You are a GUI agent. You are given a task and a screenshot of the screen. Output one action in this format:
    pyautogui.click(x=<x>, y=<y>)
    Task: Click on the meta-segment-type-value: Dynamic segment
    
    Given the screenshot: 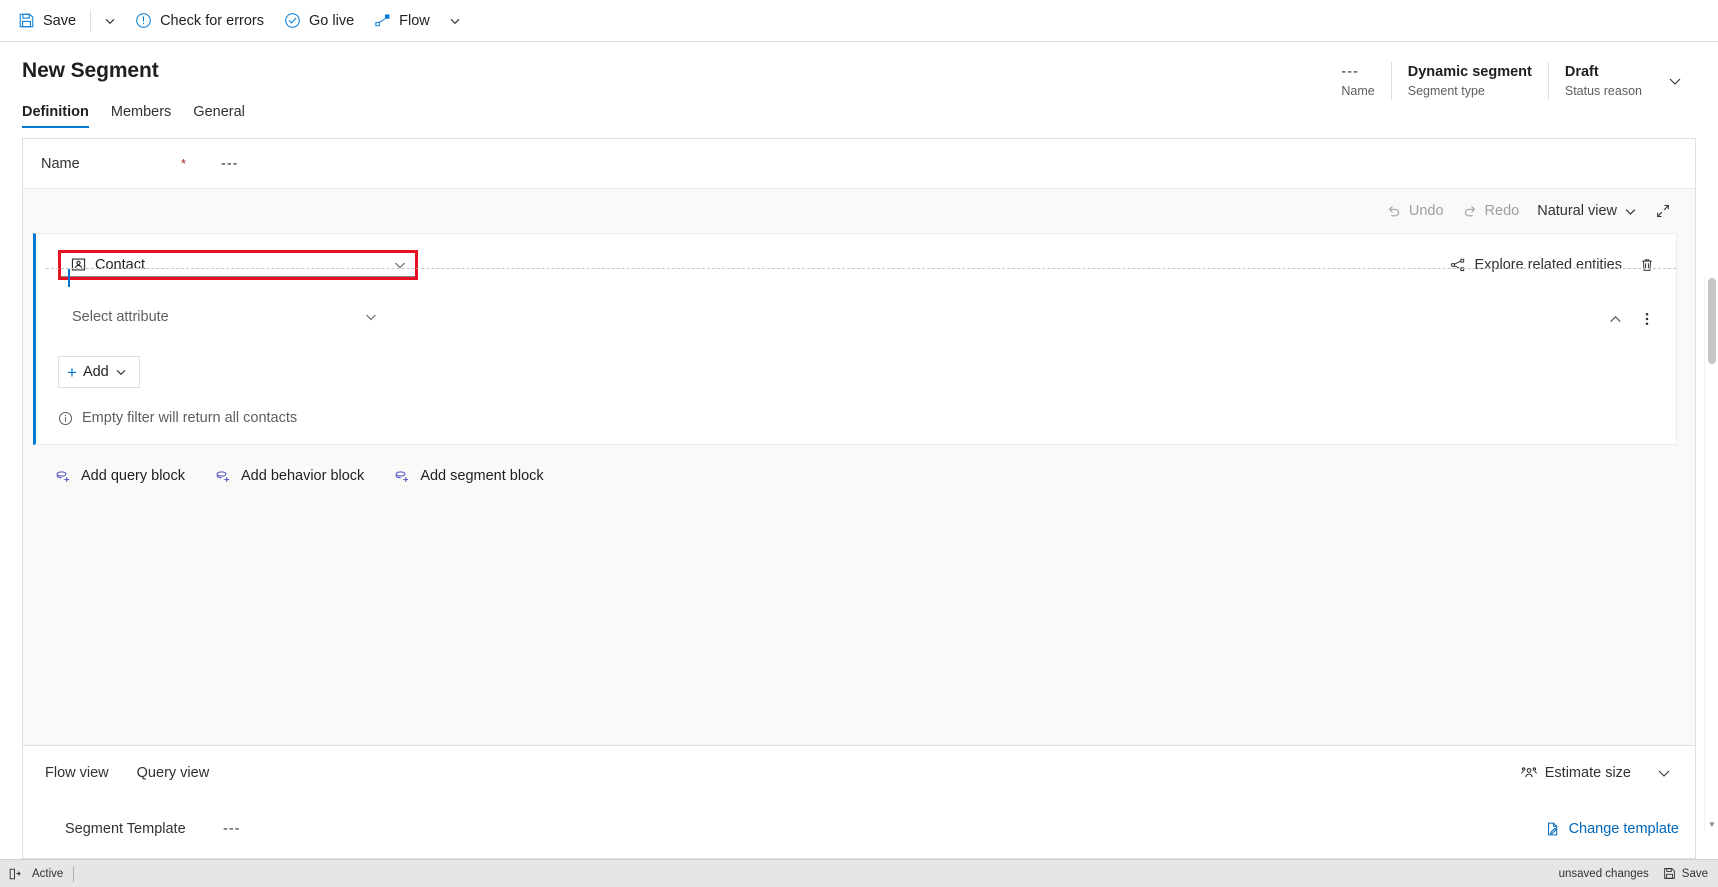 What is the action you would take?
    pyautogui.click(x=1469, y=72)
    